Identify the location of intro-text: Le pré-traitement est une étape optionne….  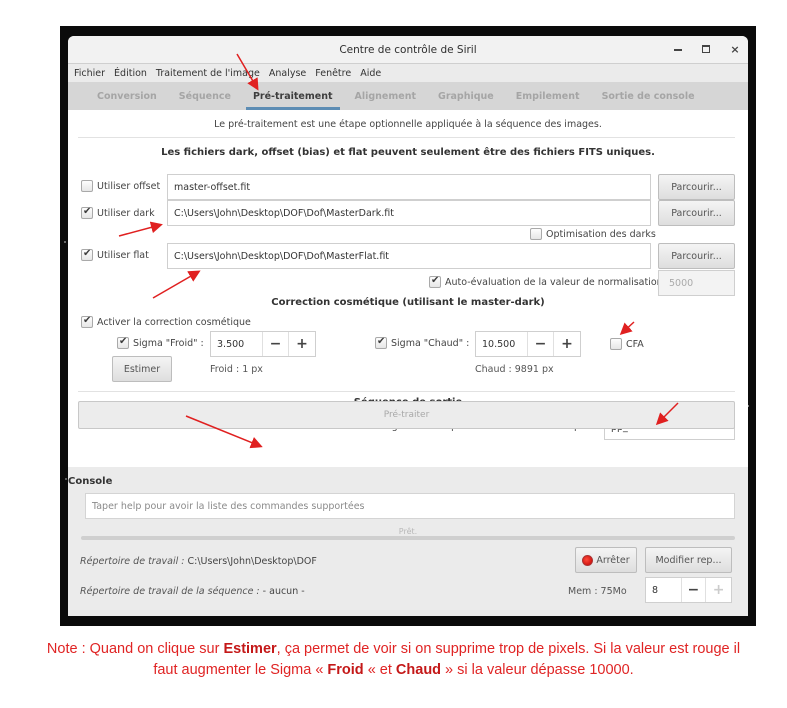
(408, 124).